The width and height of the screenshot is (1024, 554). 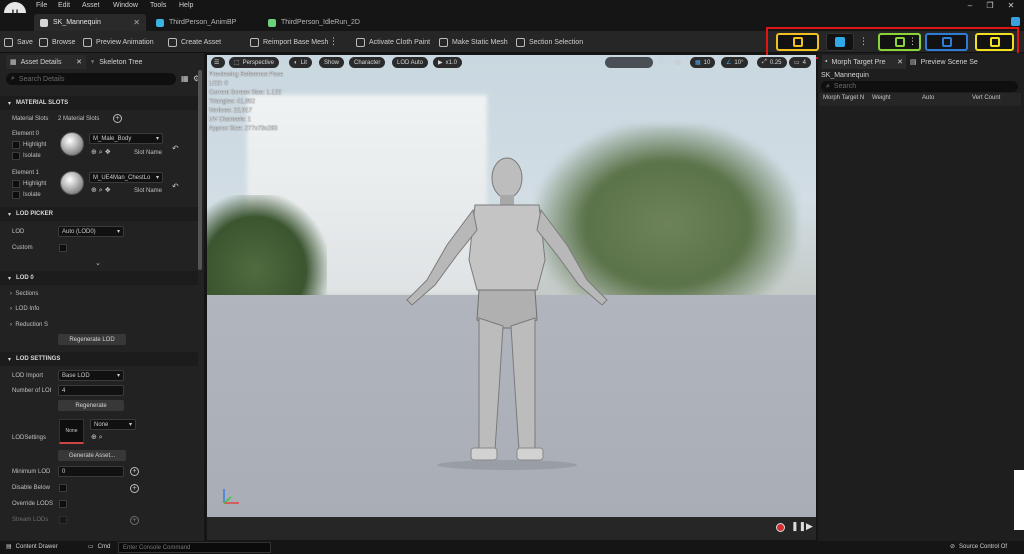 I want to click on viewport-stat: UV Channels: 1, so click(x=230, y=120).